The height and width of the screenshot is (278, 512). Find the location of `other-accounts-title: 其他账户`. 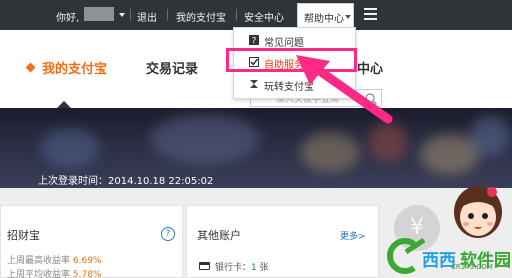

other-accounts-title: 其他账户 is located at coordinates (219, 235).